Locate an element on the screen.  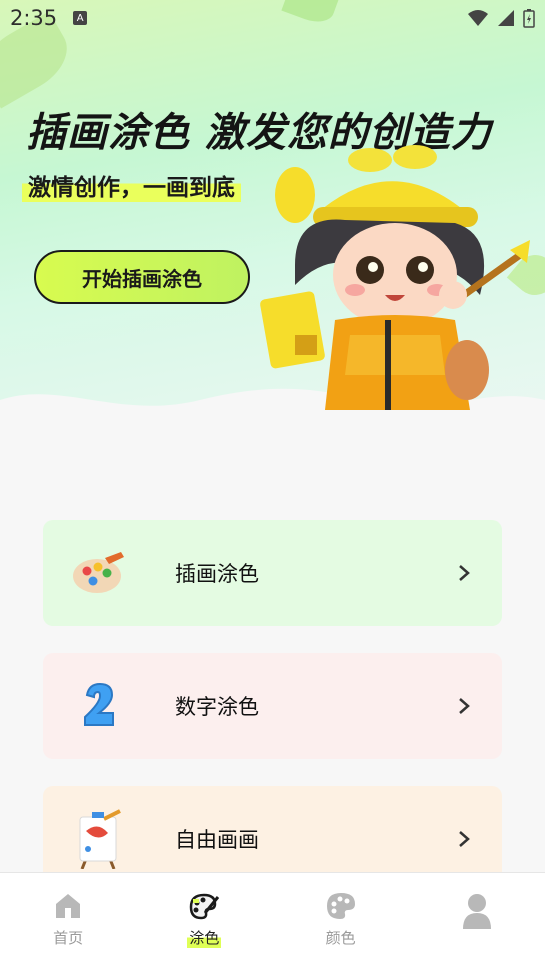
hero-subtitle: 激情创作，一画到底 is located at coordinates (131, 185).